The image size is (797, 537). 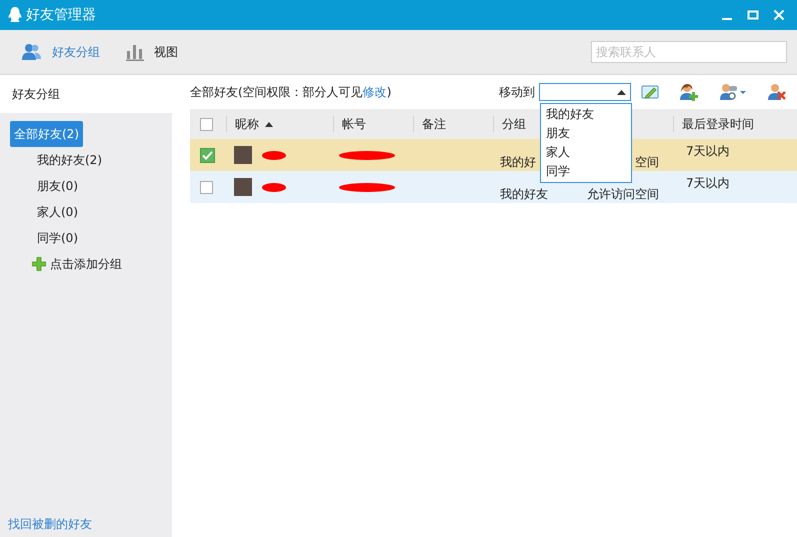 What do you see at coordinates (32, 52) in the screenshot?
I see `people-icon` at bounding box center [32, 52].